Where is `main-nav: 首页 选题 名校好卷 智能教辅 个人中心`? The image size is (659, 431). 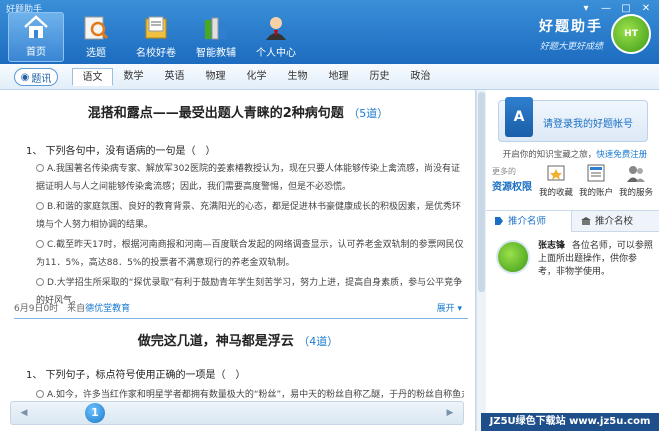
main-nav: 首页 选题 名校好卷 智能教辅 个人中心 is located at coordinates (156, 37).